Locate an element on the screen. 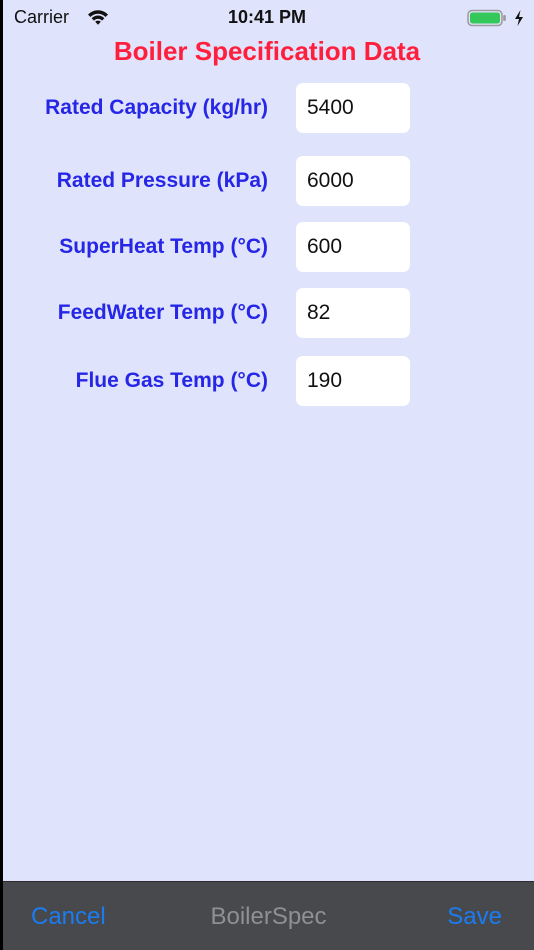  charging-bolt-icon is located at coordinates (519, 18).